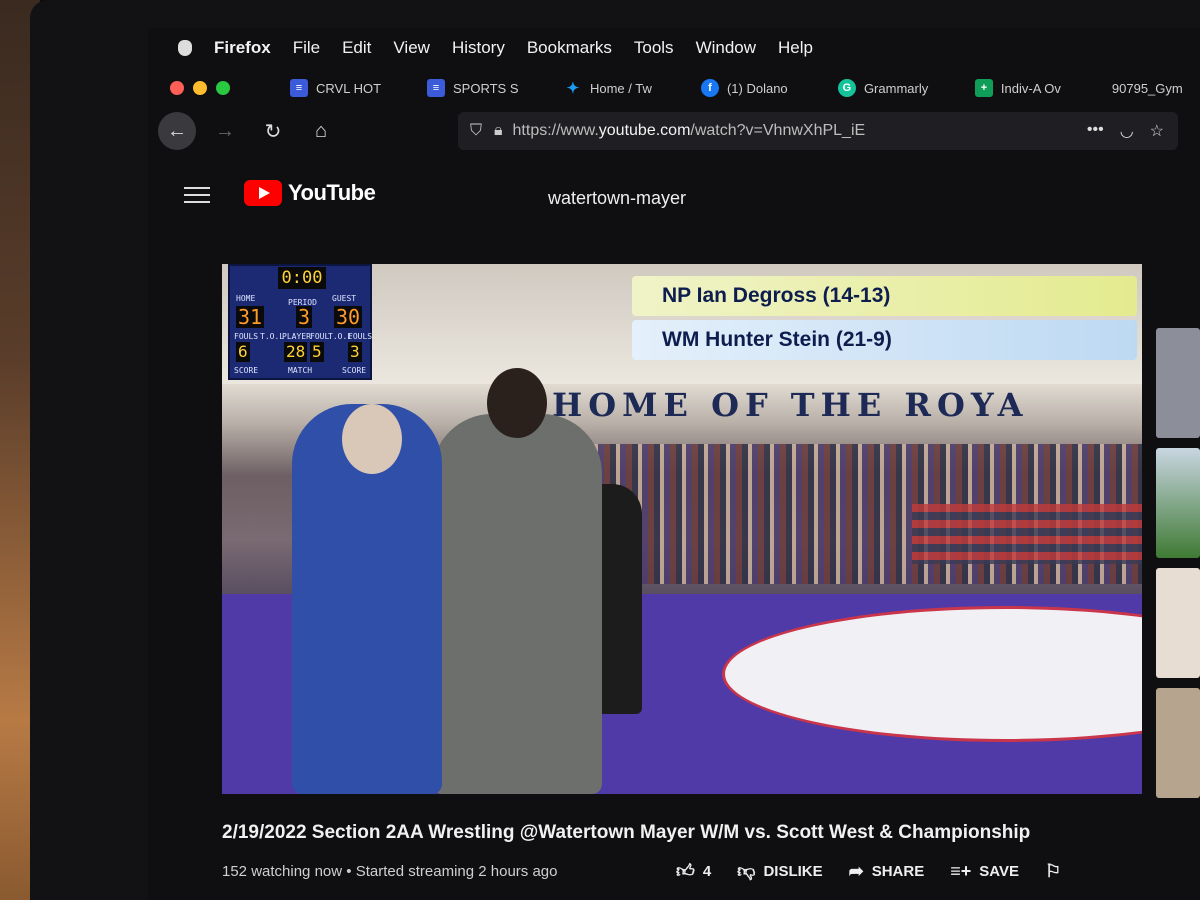 The width and height of the screenshot is (1200, 900). I want to click on tab-label: Grammarly, so click(896, 88).